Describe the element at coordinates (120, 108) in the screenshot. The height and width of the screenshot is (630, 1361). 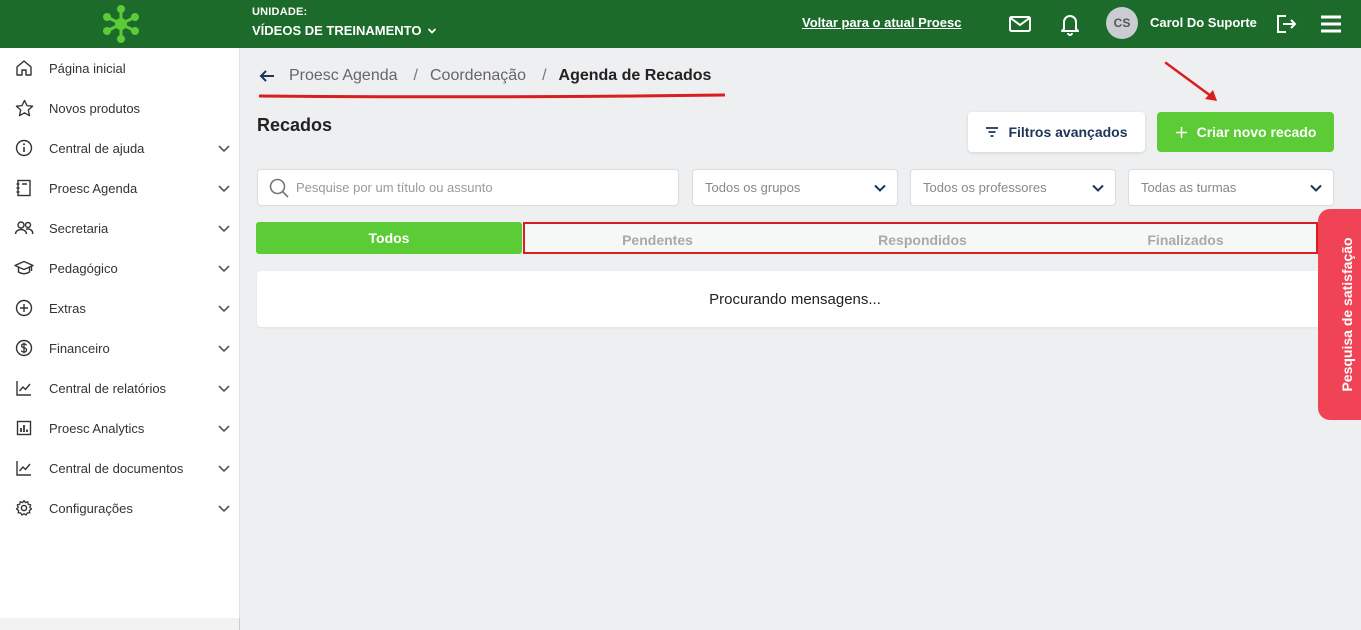
I see `sidebar-item-new-products: Novos produtos` at that location.